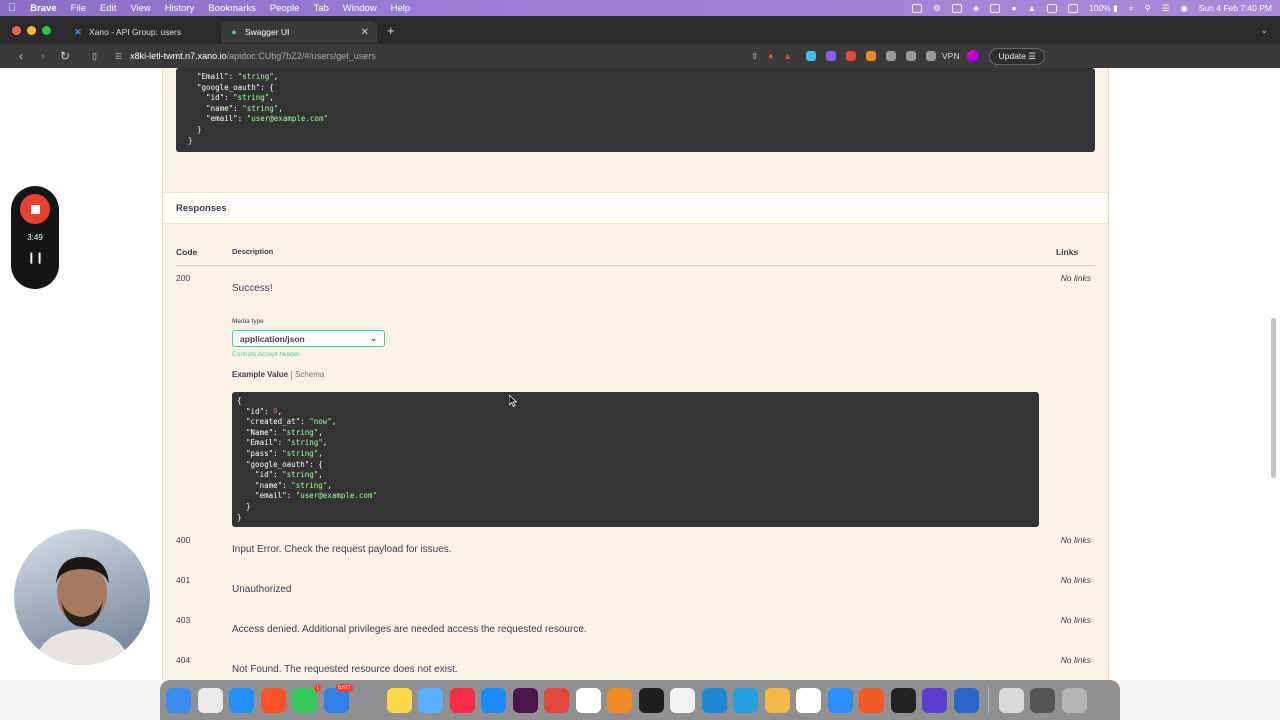 The width and height of the screenshot is (1280, 720). What do you see at coordinates (430, 700) in the screenshot?
I see `freeform-icon` at bounding box center [430, 700].